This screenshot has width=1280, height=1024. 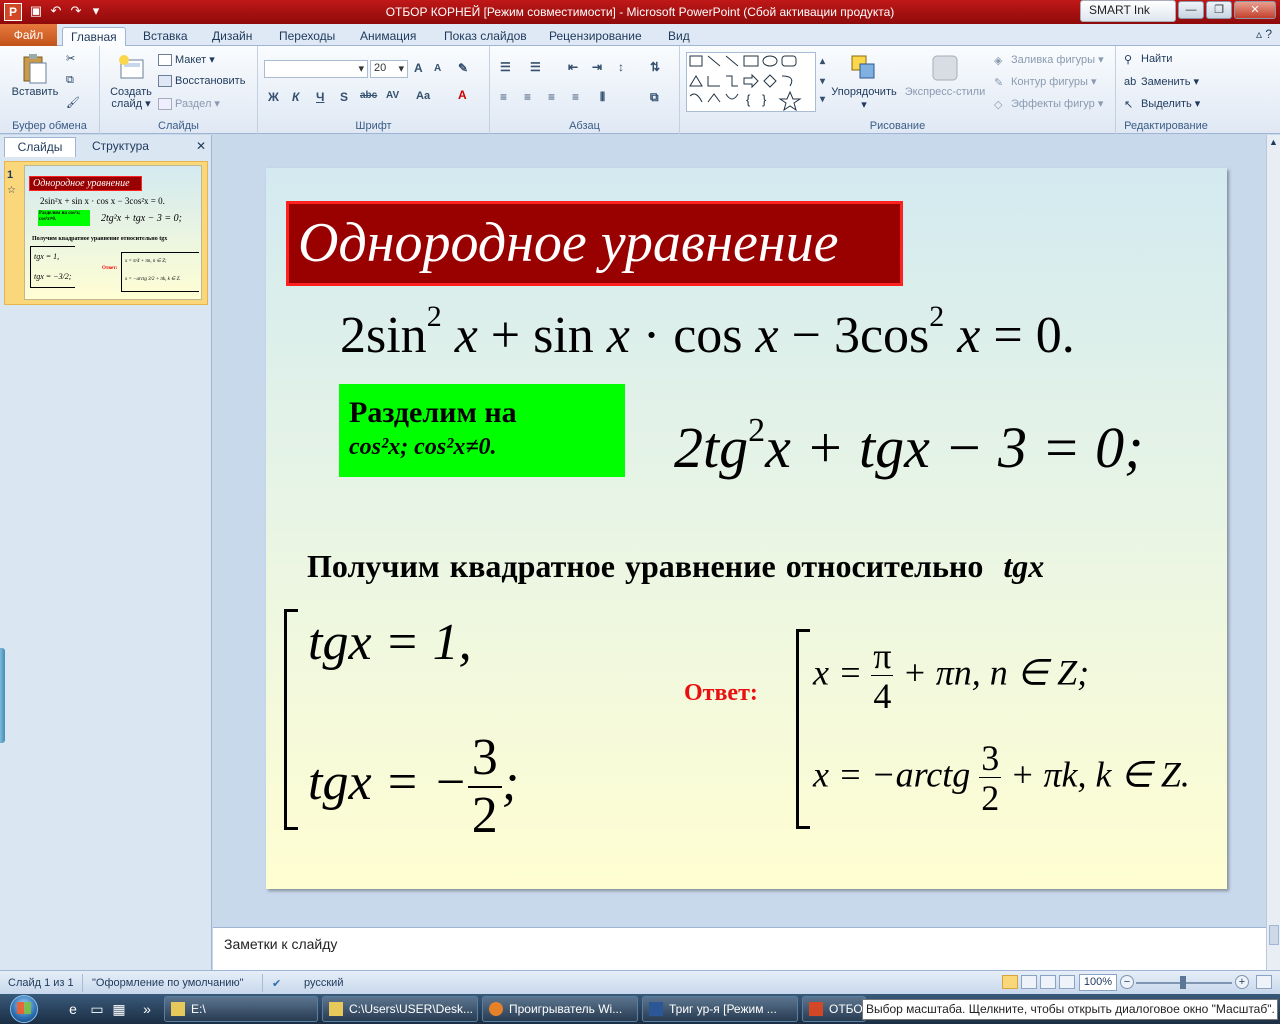 What do you see at coordinates (485, 36) in the screenshot?
I see `tab-slideshow: Показ слайдов` at bounding box center [485, 36].